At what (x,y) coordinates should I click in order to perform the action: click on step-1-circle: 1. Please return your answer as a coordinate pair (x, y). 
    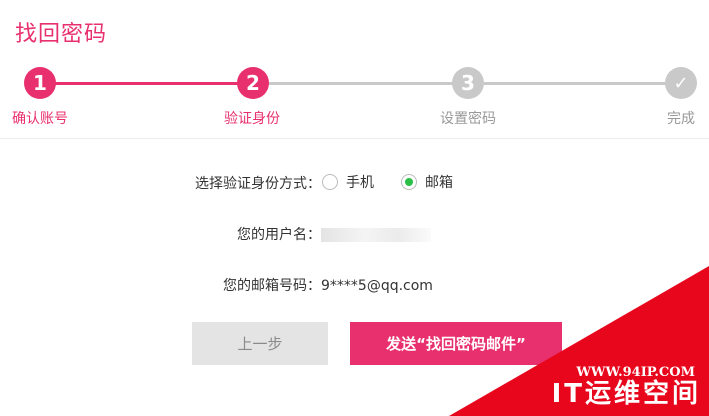
    Looking at the image, I should click on (40, 83).